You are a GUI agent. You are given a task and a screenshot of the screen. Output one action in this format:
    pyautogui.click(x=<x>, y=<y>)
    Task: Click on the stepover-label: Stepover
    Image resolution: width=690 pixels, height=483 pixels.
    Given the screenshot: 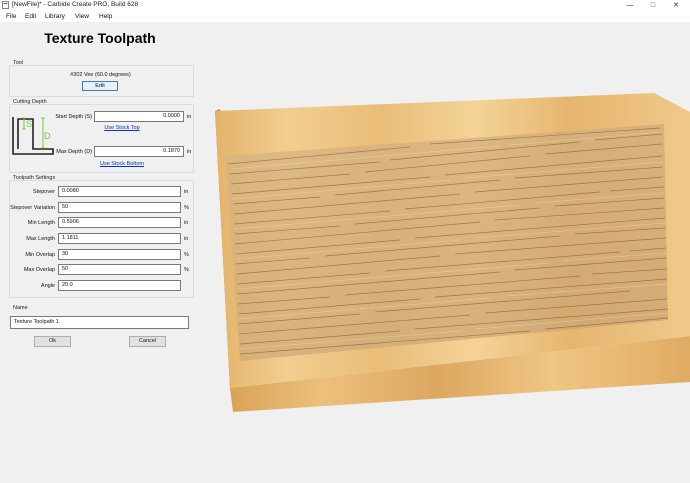 What is the action you would take?
    pyautogui.click(x=43, y=192)
    